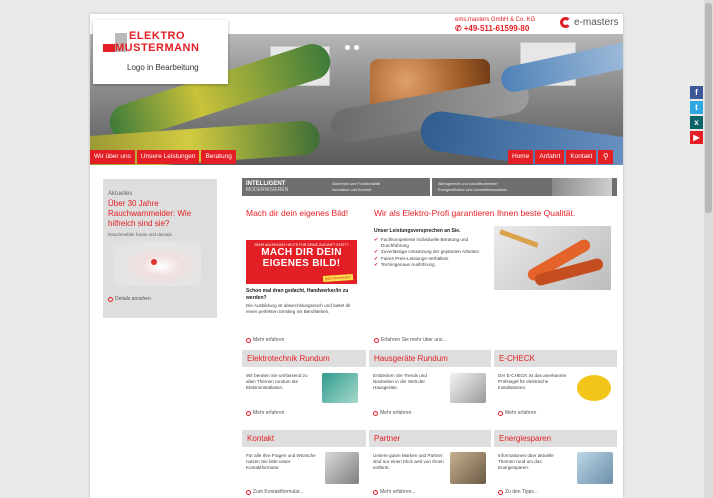 The height and width of the screenshot is (498, 713). Describe the element at coordinates (109, 48) in the screenshot. I see `logo-red-square` at that location.